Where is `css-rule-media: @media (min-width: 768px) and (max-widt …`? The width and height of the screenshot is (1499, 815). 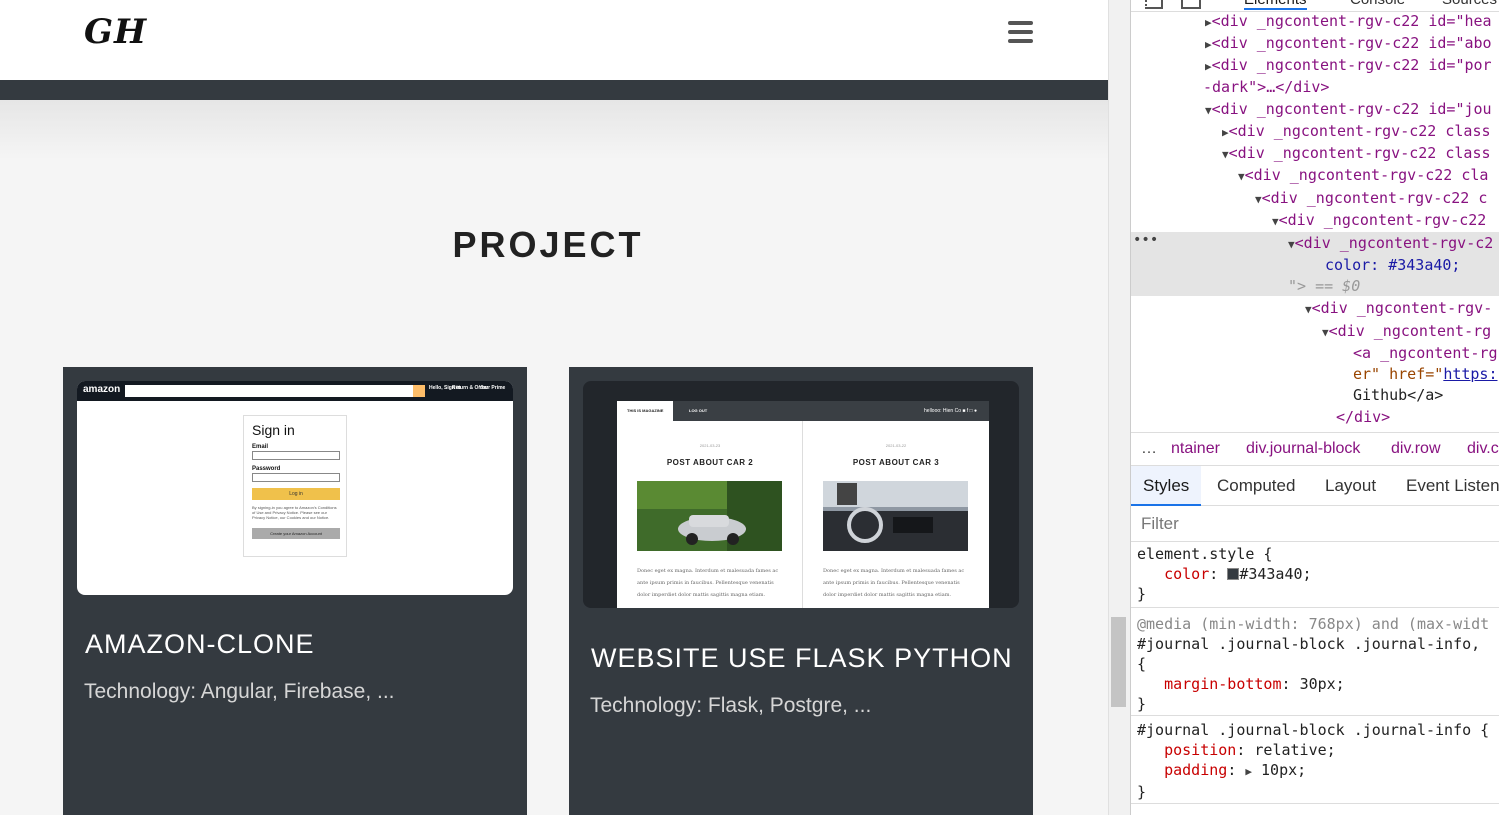 css-rule-media: @media (min-width: 768px) and (max-widt … is located at coordinates (1315, 665).